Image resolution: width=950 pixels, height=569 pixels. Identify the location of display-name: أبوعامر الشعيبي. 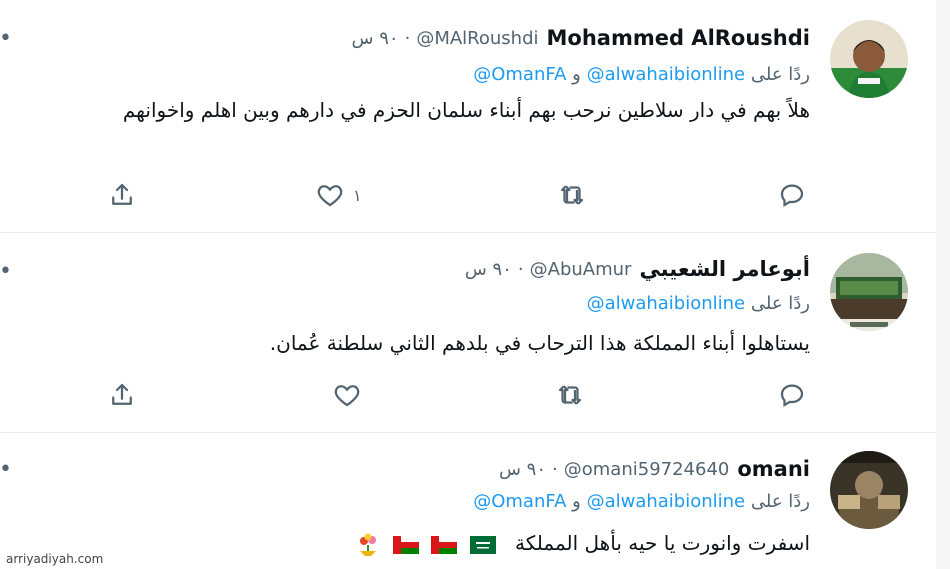
(724, 269).